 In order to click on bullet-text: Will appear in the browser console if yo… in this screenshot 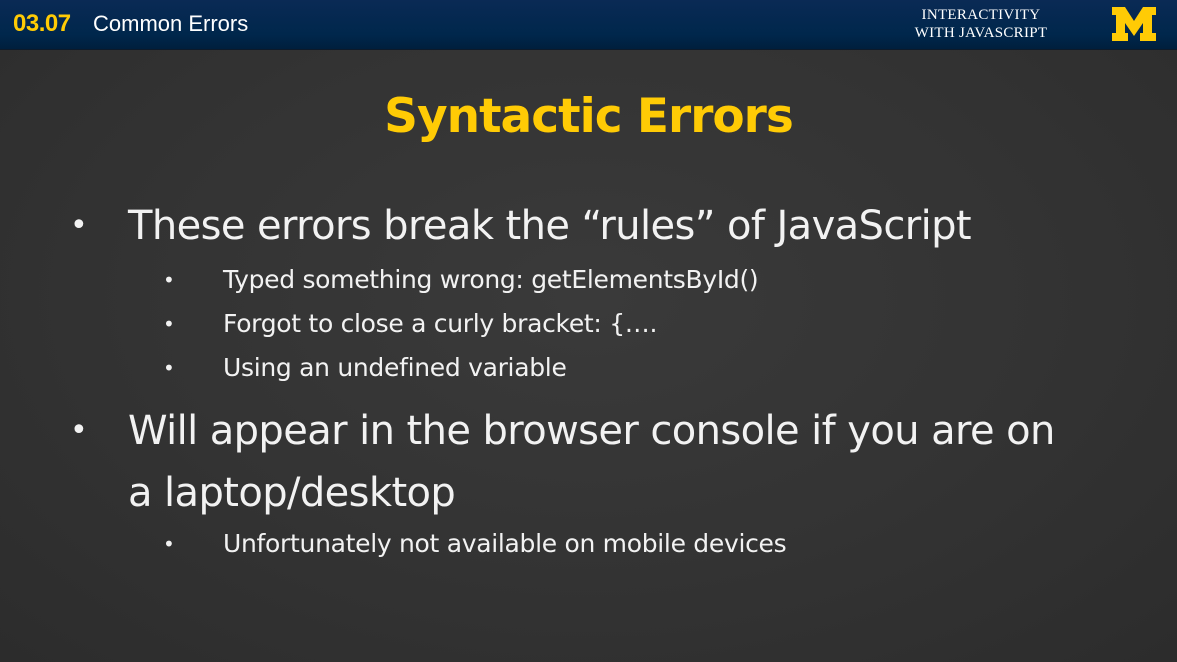, I will do `click(591, 462)`.